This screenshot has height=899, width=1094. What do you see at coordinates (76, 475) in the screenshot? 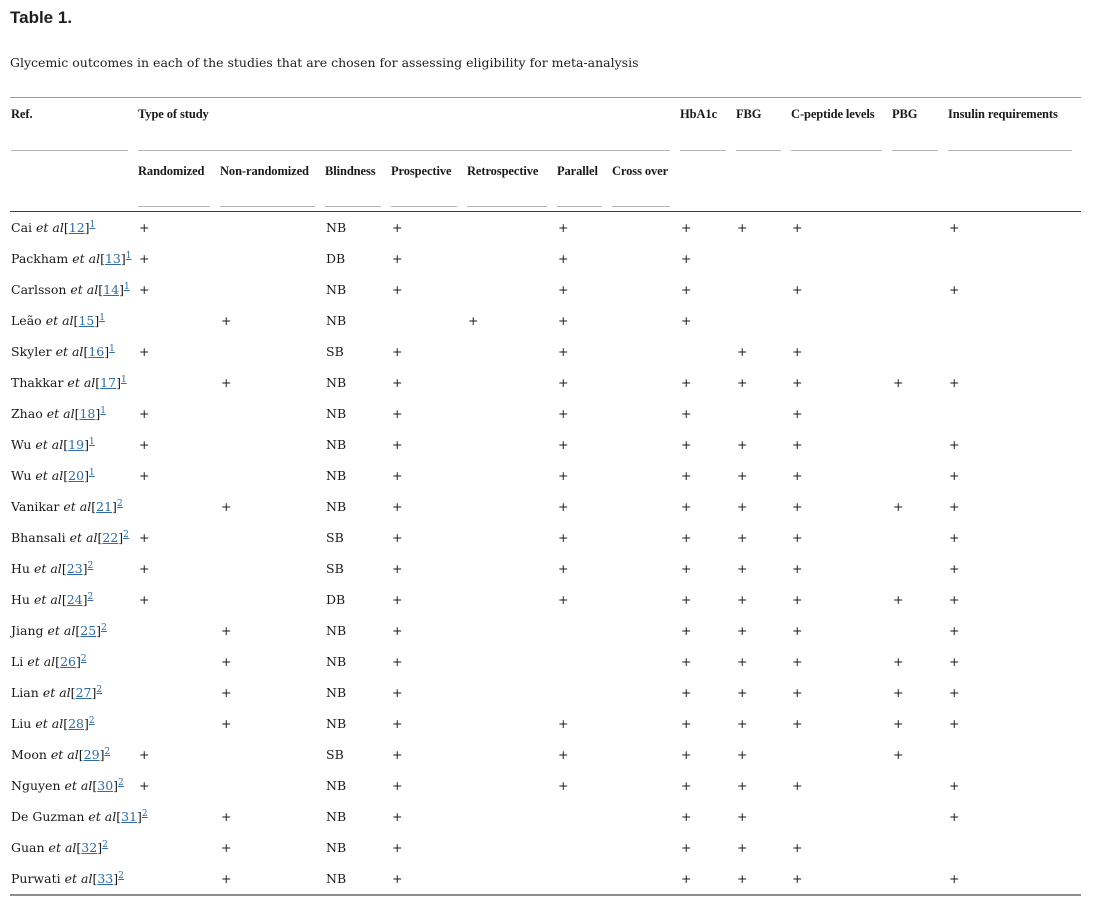
I see `reference-link: 20` at bounding box center [76, 475].